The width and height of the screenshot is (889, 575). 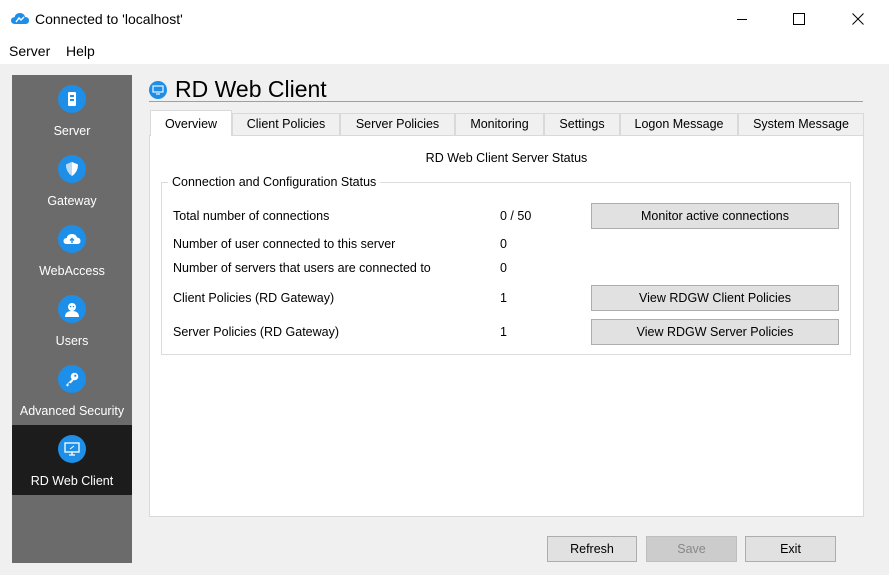 I want to click on tab-client-policies: Client Policies, so click(x=286, y=124).